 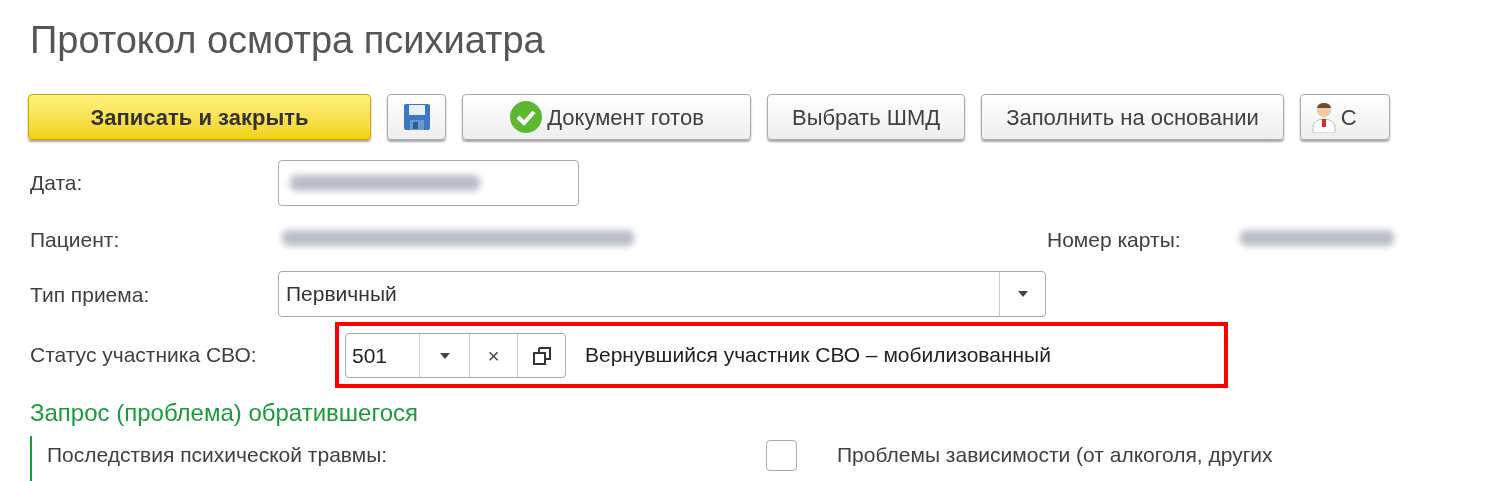 What do you see at coordinates (662, 294) in the screenshot?
I see `visit-type-dropdown: Первичный` at bounding box center [662, 294].